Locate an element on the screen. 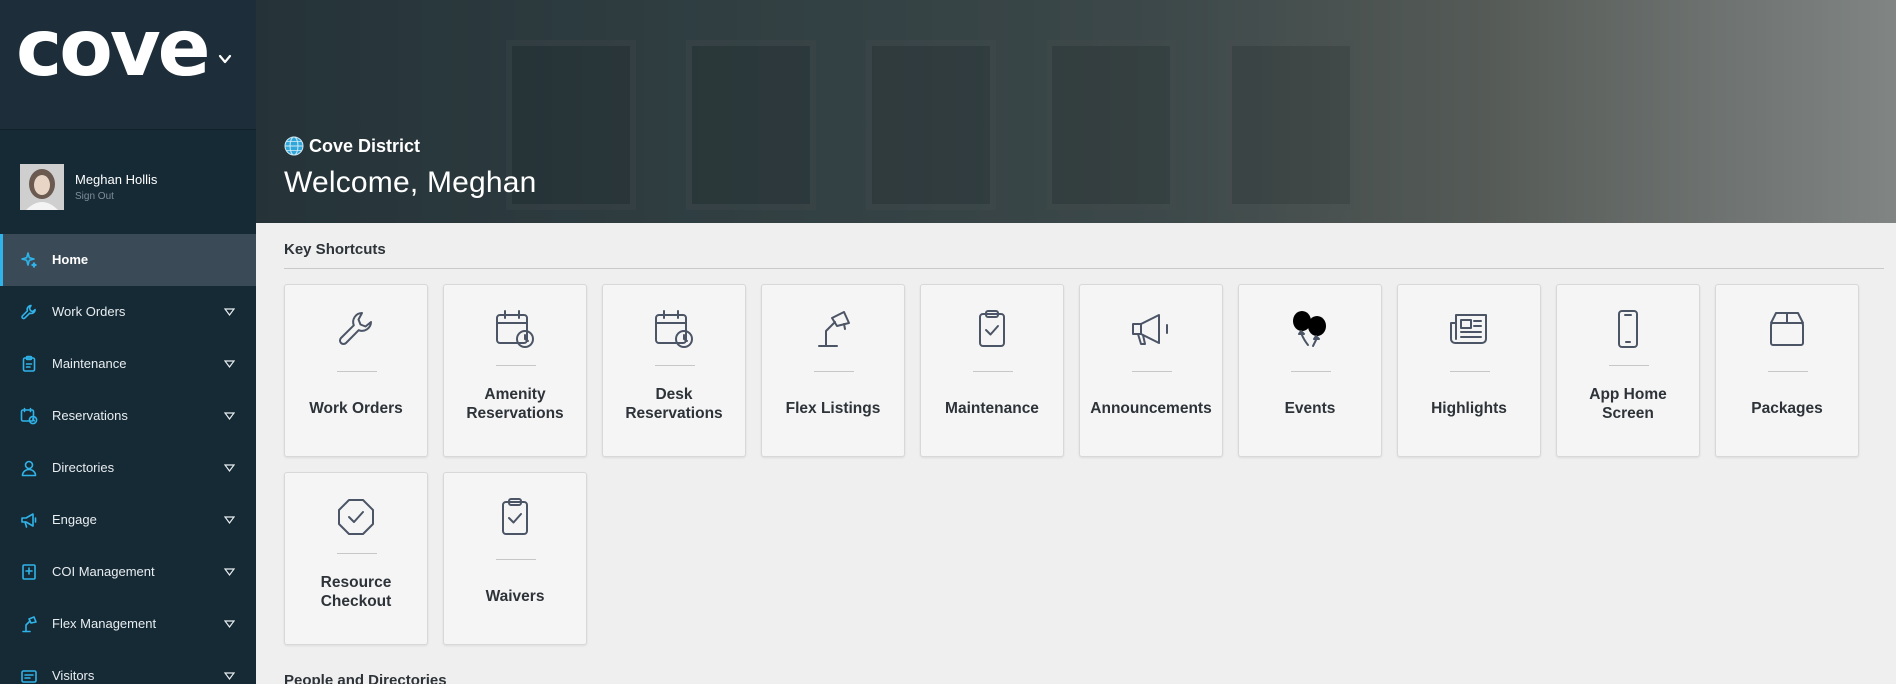 Image resolution: width=1896 pixels, height=684 pixels. sidebar-item-label: Flex Management is located at coordinates (104, 623).